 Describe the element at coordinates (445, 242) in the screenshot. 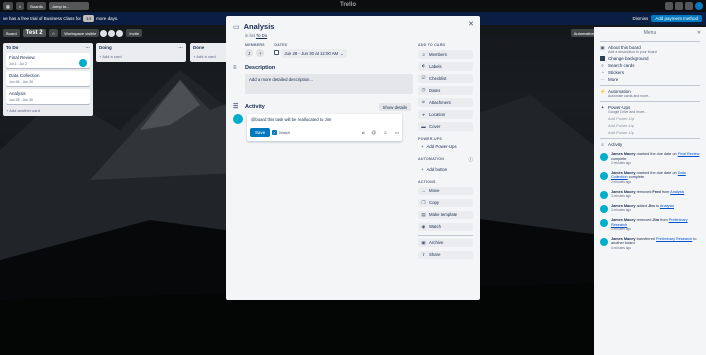

I see `archive-button: ▣ Archive` at that location.